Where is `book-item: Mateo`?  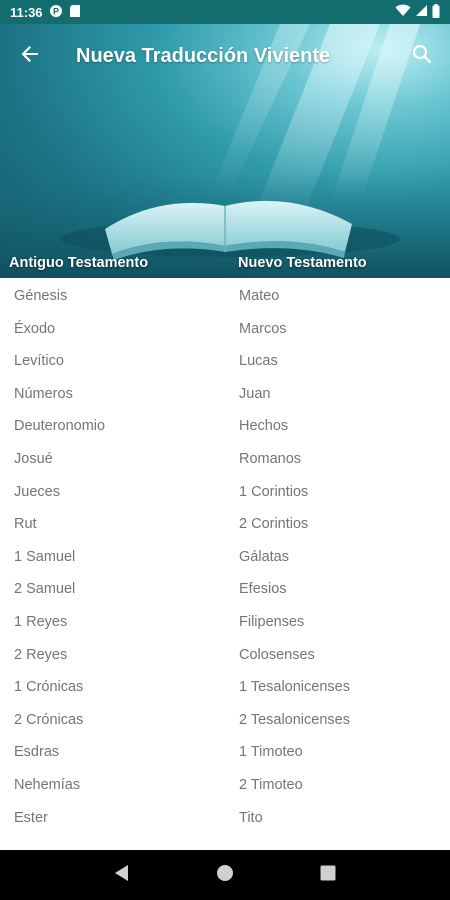
book-item: Mateo is located at coordinates (294, 296).